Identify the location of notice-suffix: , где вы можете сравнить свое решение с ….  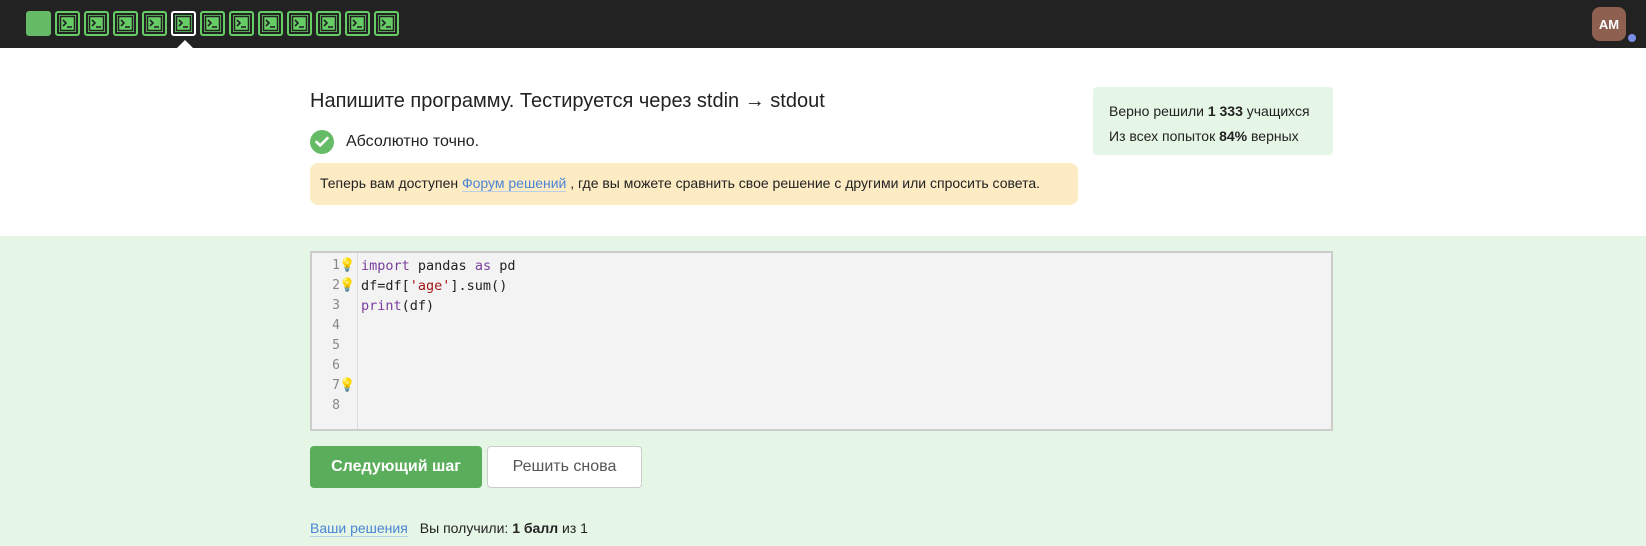
(803, 183).